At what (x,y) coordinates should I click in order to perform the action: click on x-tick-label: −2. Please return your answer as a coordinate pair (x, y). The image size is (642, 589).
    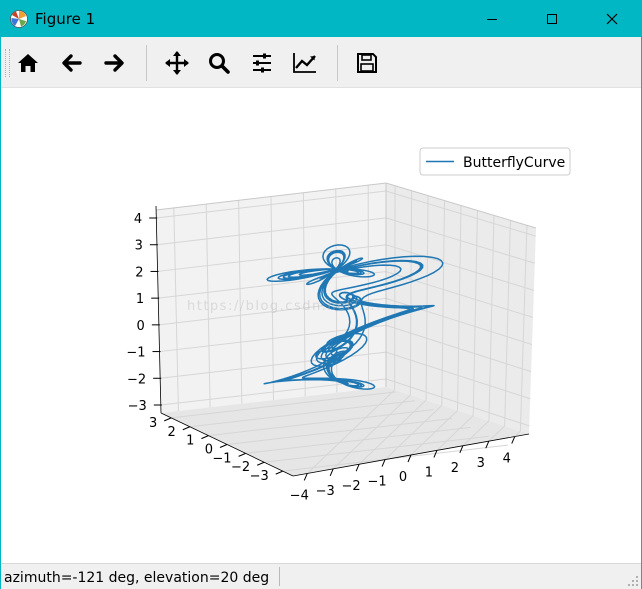
    Looking at the image, I should click on (351, 486).